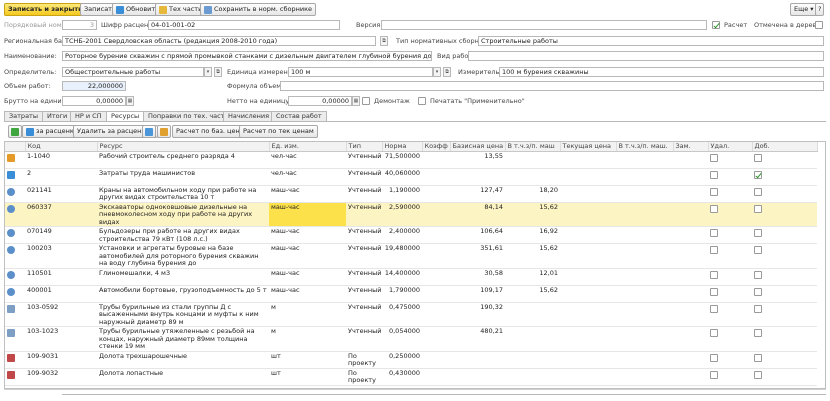  What do you see at coordinates (61, 339) in the screenshot?
I see `cell-code: 103-1023` at bounding box center [61, 339].